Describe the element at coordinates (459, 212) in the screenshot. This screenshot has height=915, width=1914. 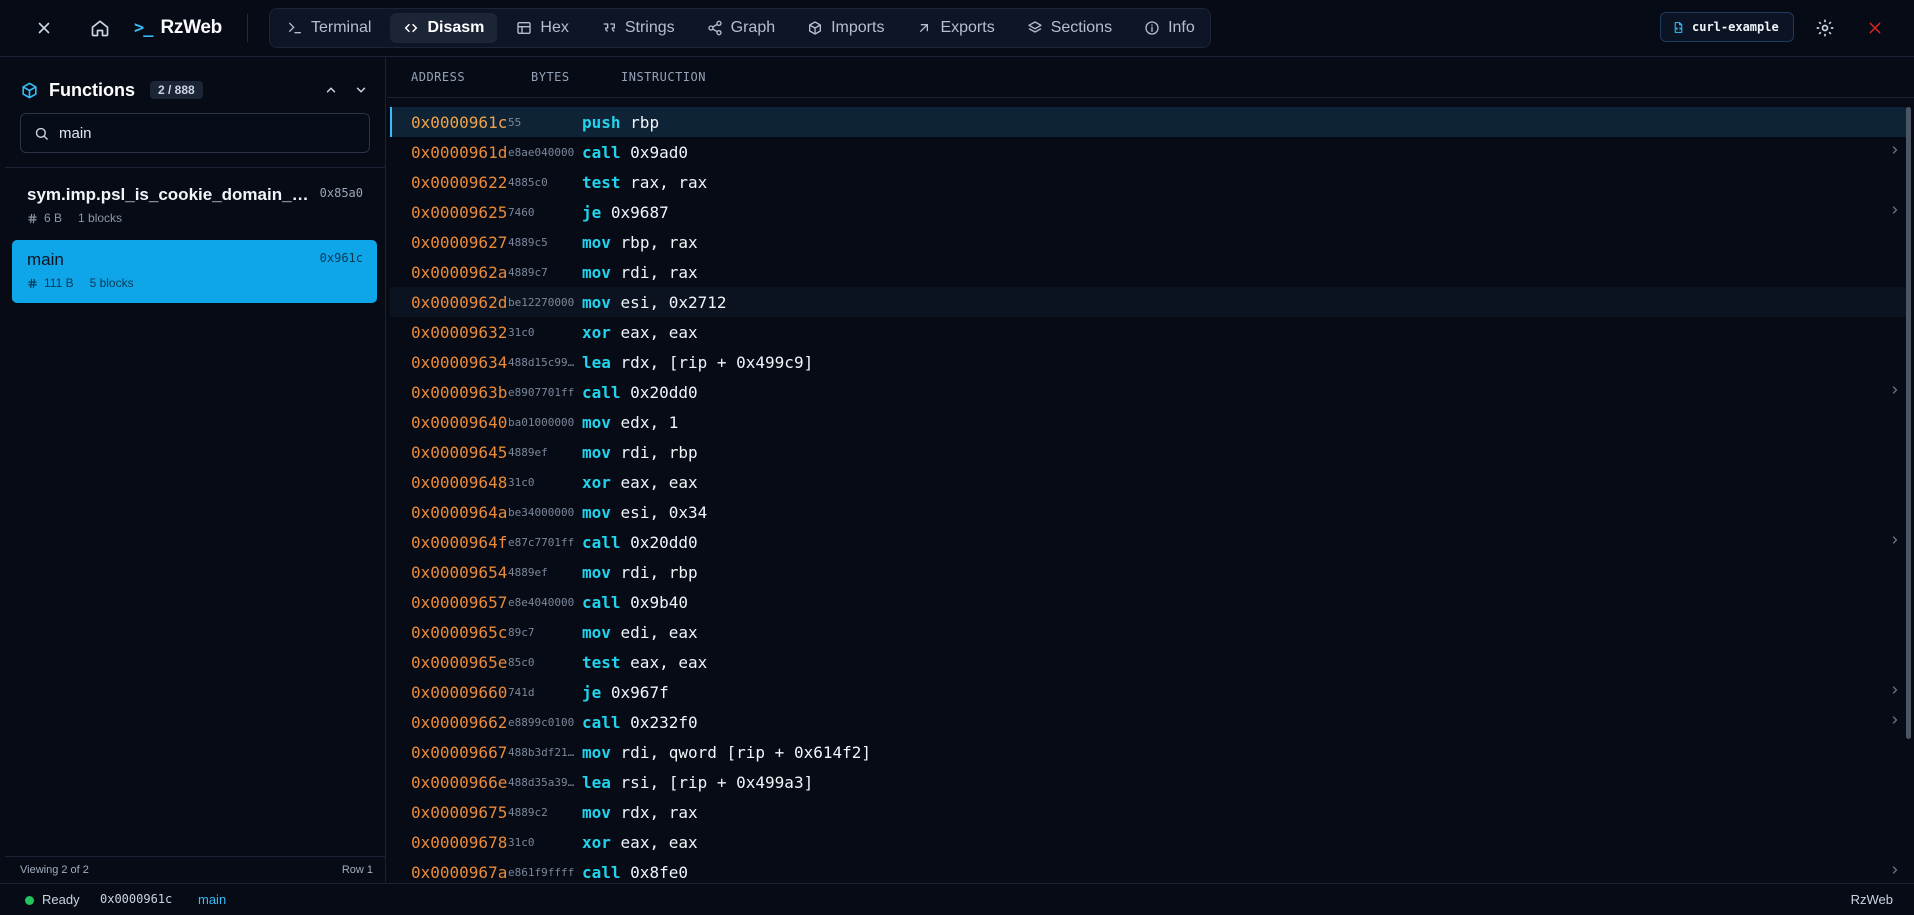
I see `instruction-address: 0x00009625` at that location.